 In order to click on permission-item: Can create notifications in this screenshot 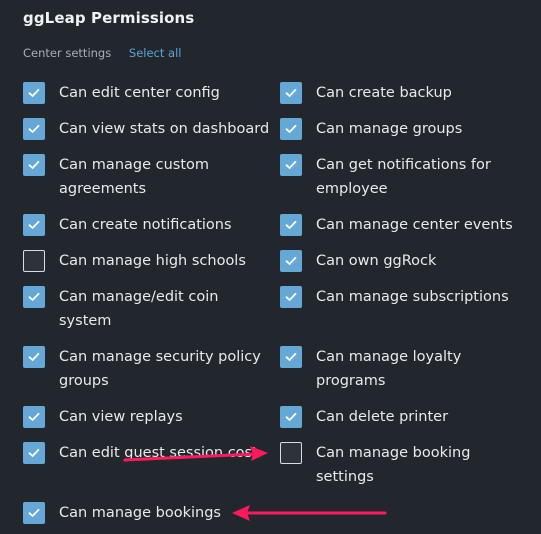, I will do `click(148, 225)`.